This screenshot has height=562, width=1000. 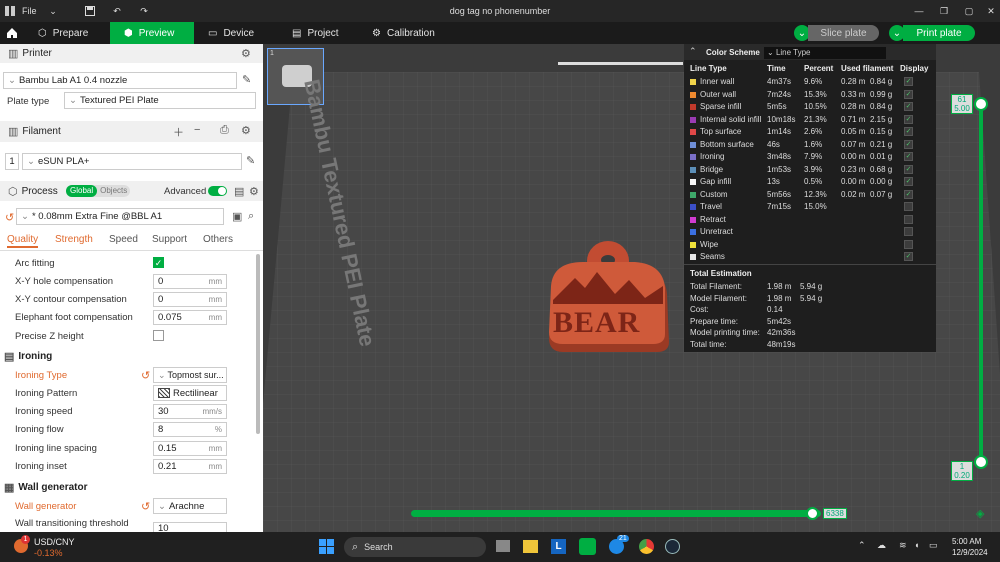 What do you see at coordinates (190, 429) in the screenshot?
I see `ironing-flow-input: 8%` at bounding box center [190, 429].